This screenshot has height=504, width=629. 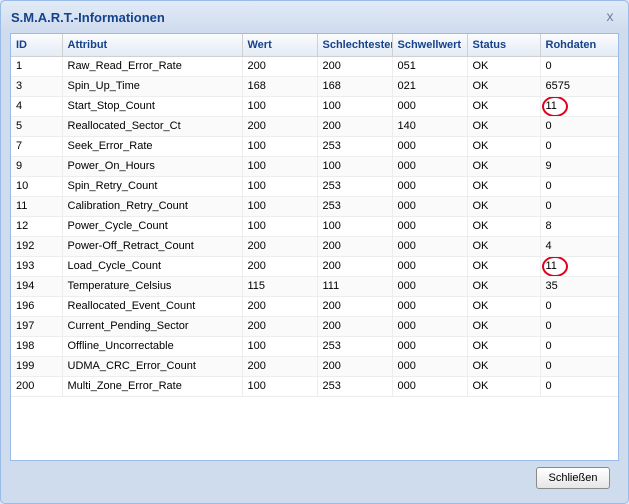 I want to click on cell-attribut: UDMA_CRC_Error_Count, so click(x=152, y=366).